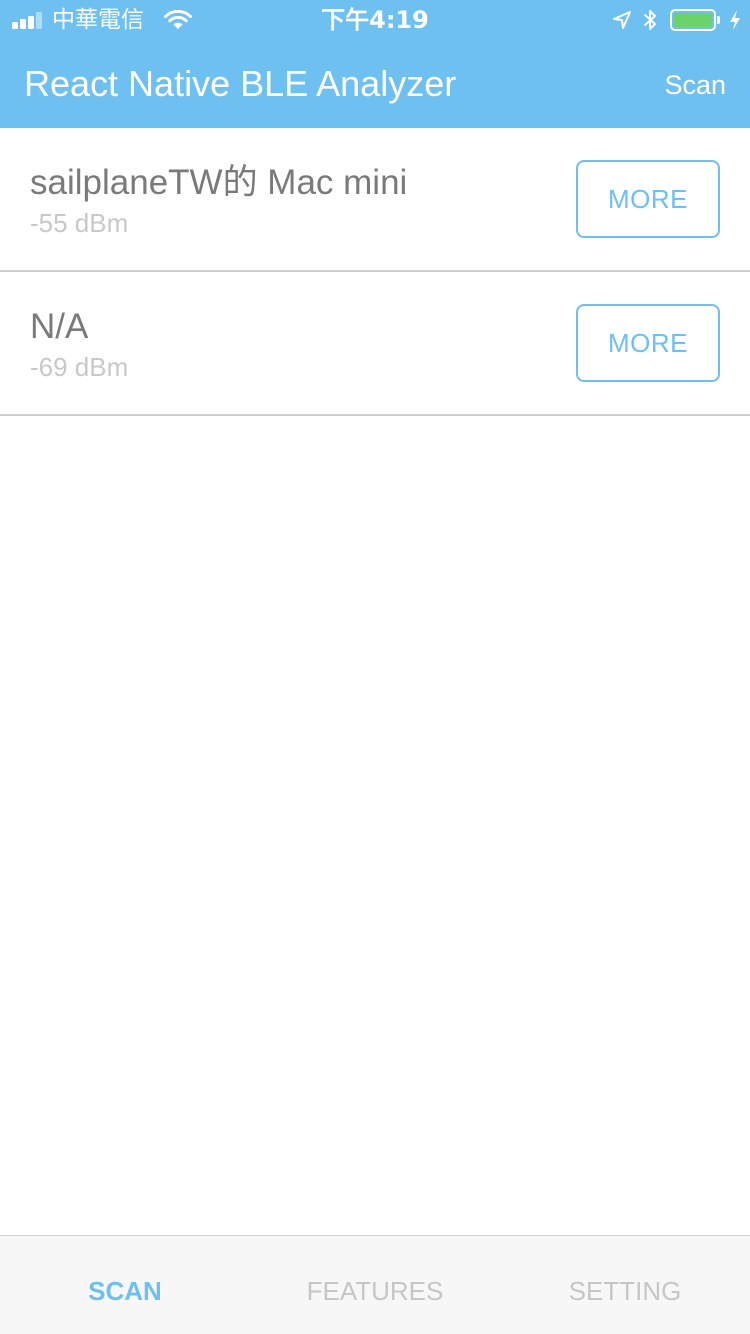  Describe the element at coordinates (625, 1285) in the screenshot. I see `tab-setting: SETTING` at that location.